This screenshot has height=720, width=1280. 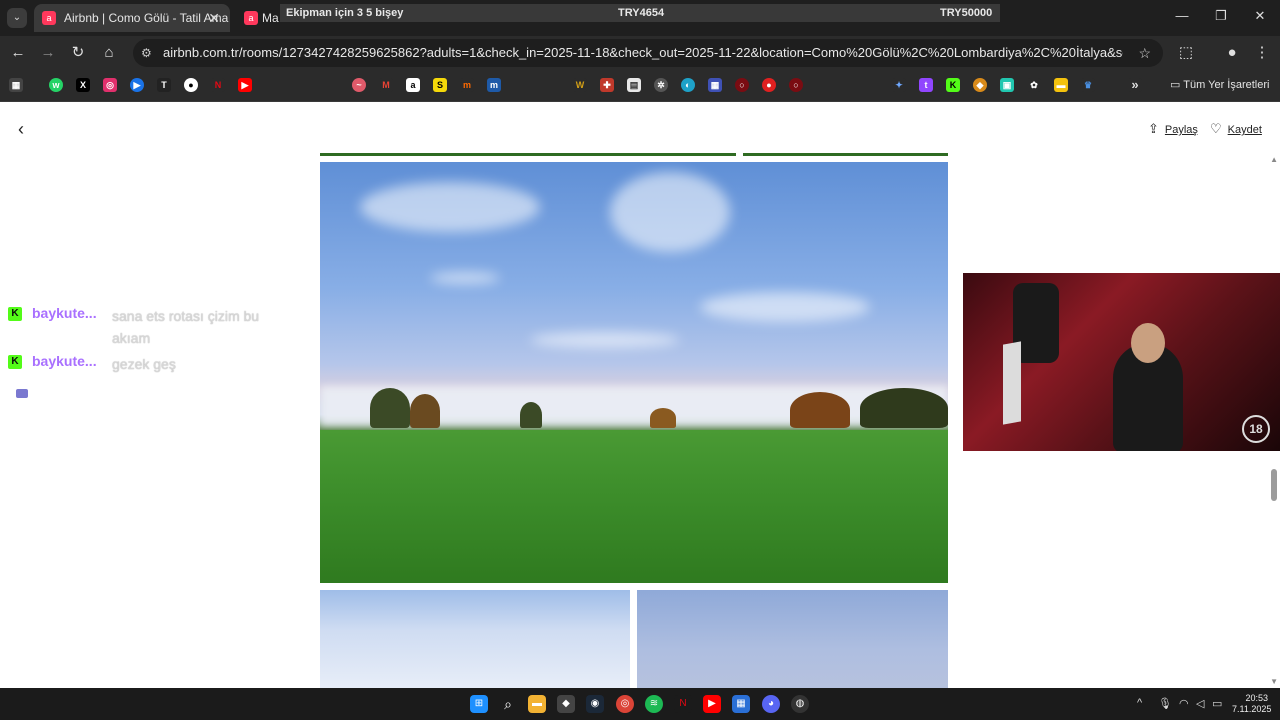 I want to click on instagram-icon: ◎, so click(x=110, y=85).